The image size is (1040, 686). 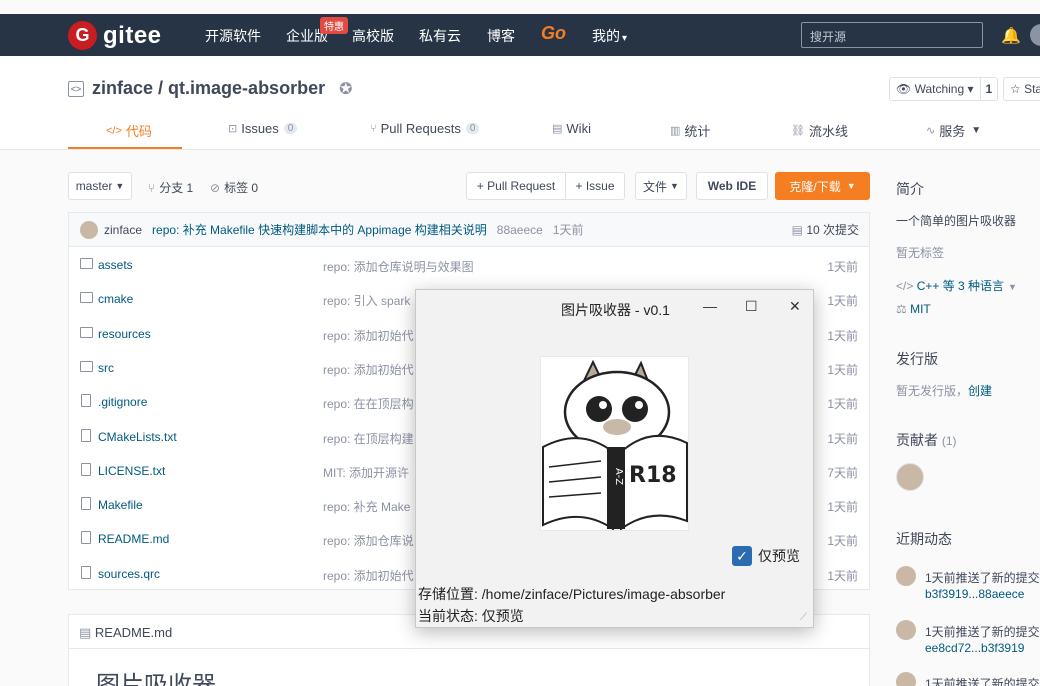 I want to click on create-release-link: 创建, so click(x=980, y=391).